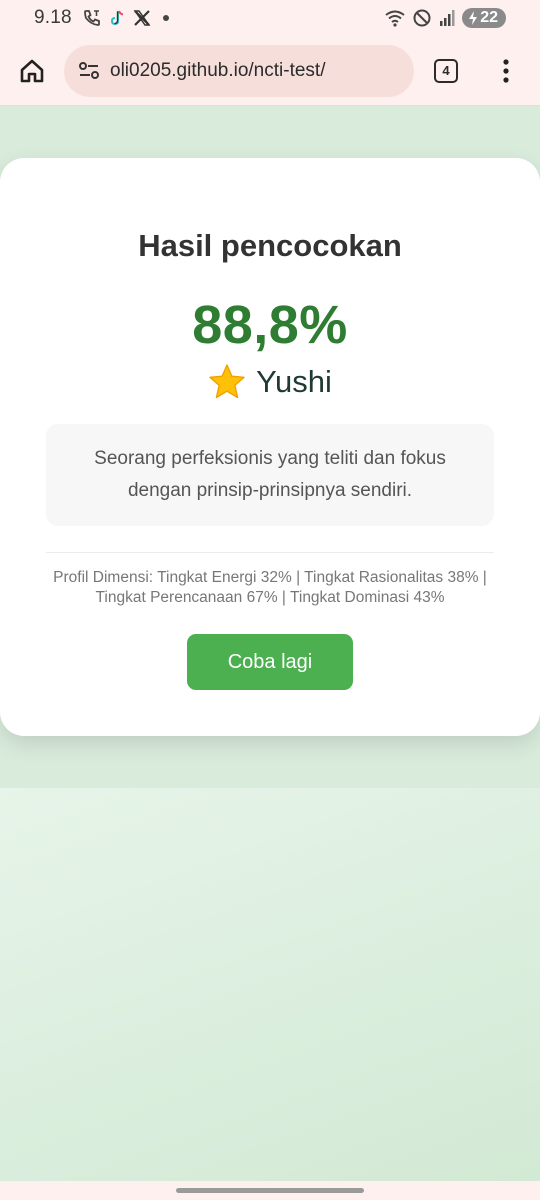 This screenshot has height=1200, width=540. I want to click on status-bar: 9.18 22, so click(270, 18).